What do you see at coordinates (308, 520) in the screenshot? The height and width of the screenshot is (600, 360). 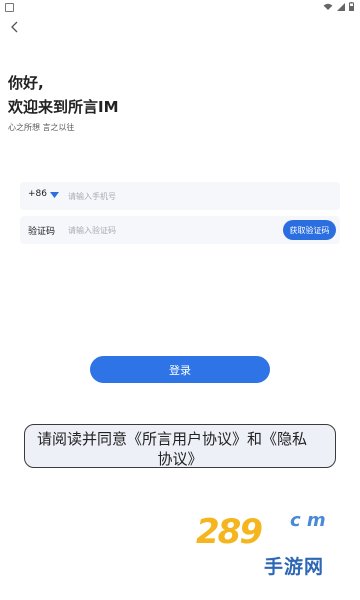 I see `watermark-com: c m` at bounding box center [308, 520].